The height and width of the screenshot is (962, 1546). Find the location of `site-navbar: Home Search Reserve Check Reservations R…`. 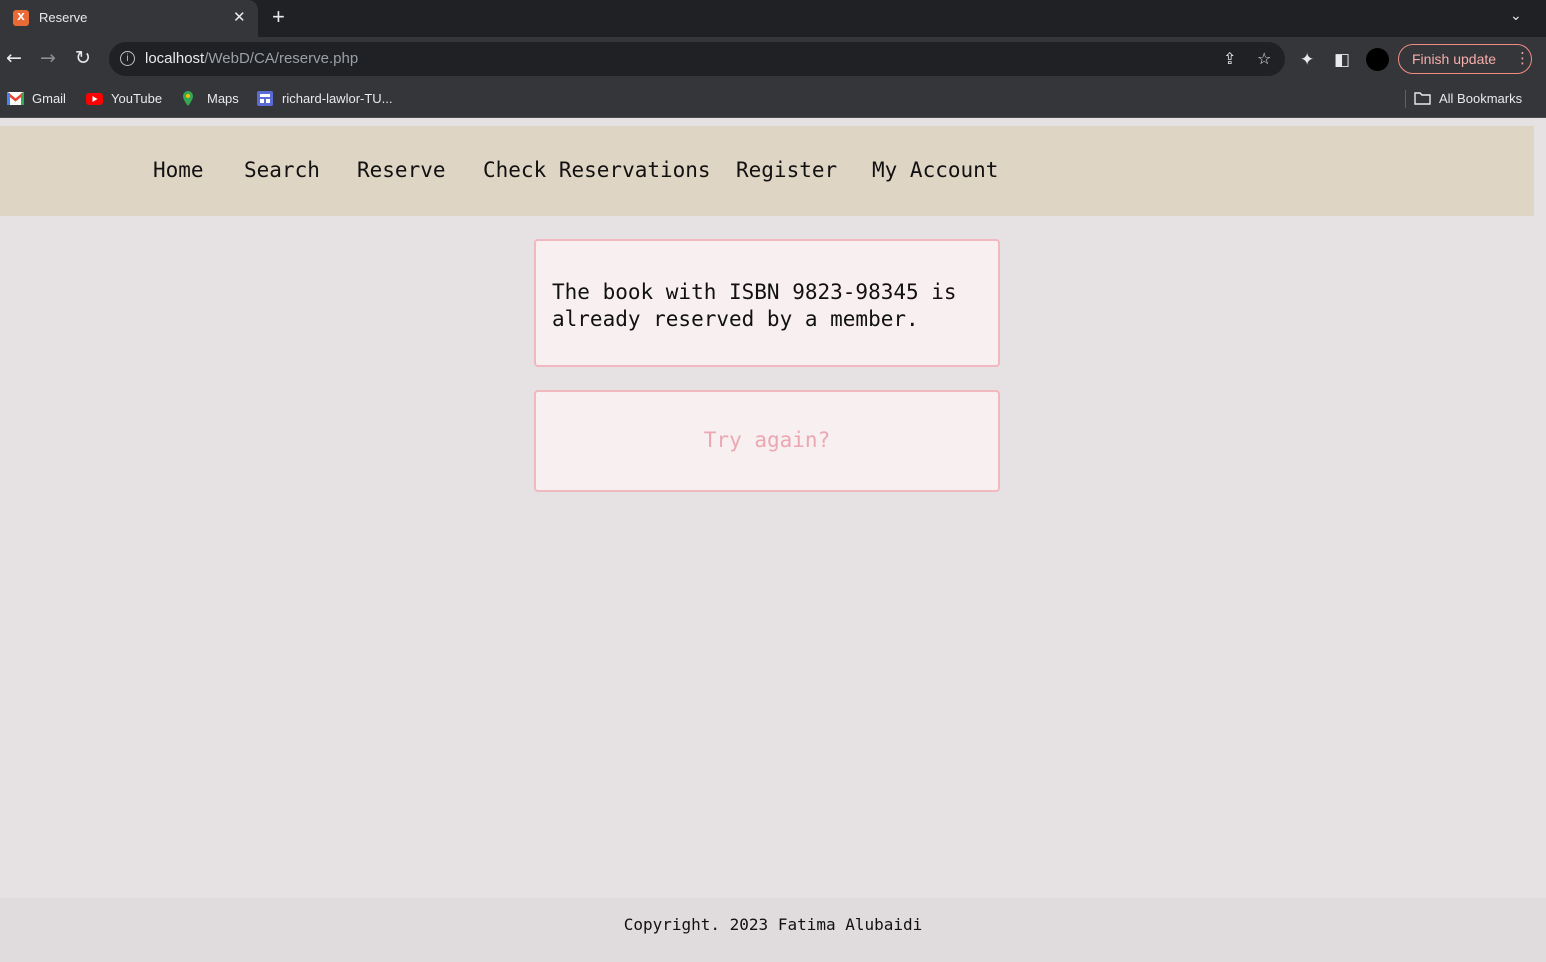

site-navbar: Home Search Reserve Check Reservations R… is located at coordinates (767, 171).